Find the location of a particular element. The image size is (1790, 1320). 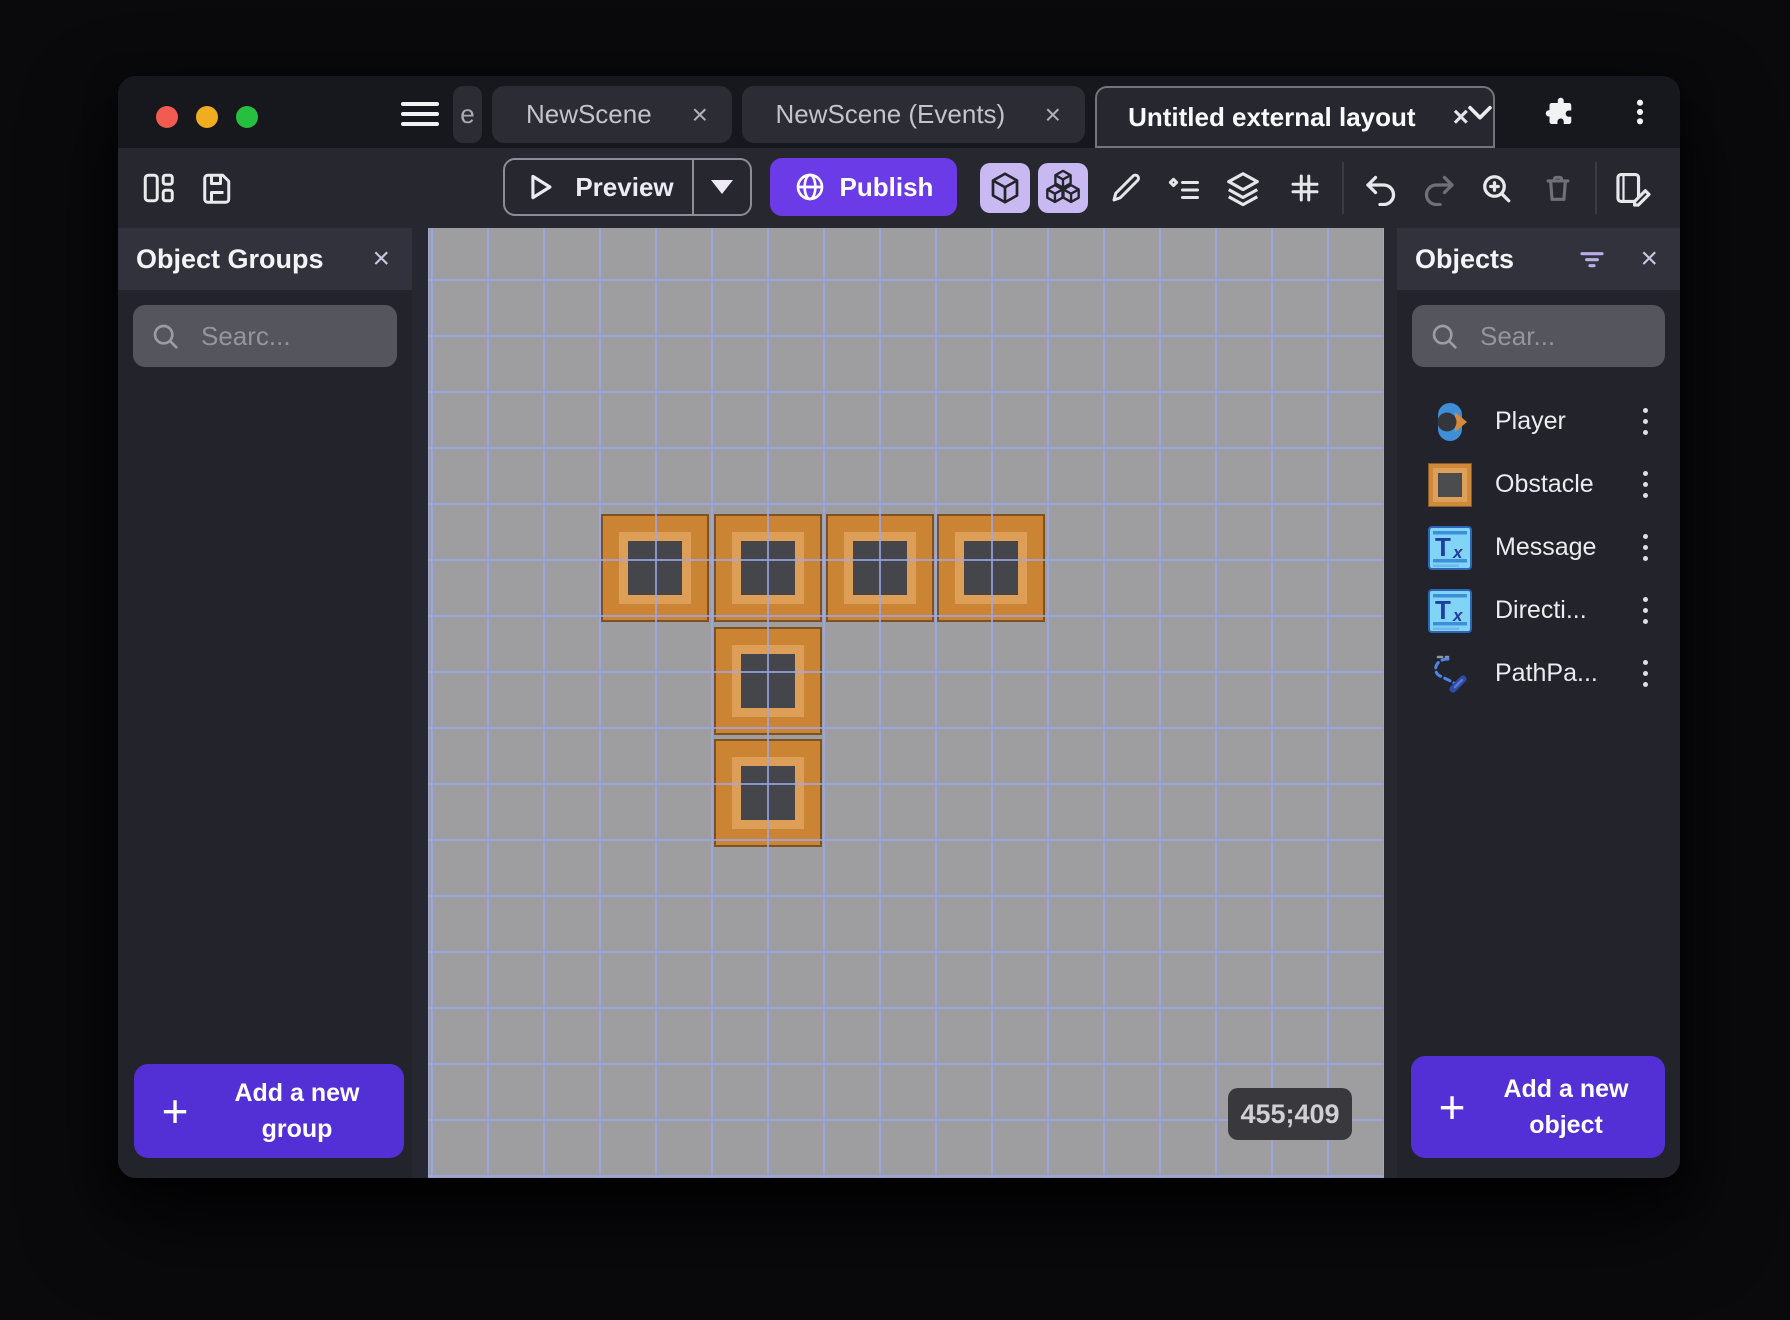

toolbar: Preview Publish is located at coordinates (899, 188).